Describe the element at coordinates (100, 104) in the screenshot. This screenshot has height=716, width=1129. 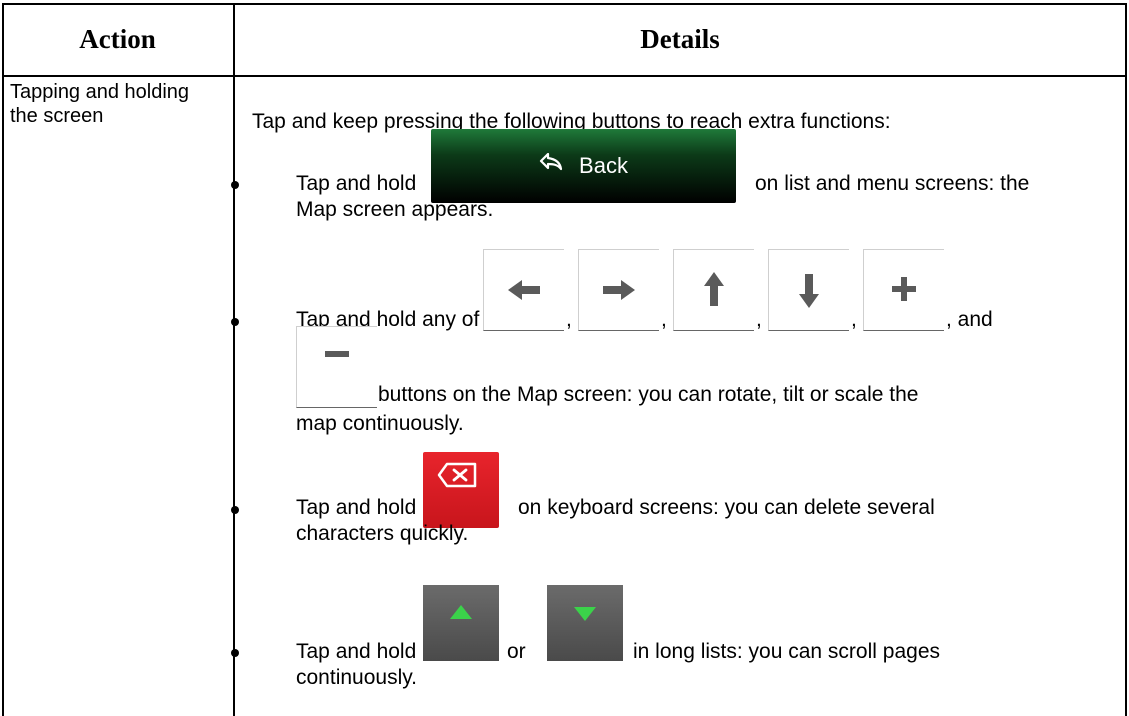
I see `action-label: Tapping and holding the screen` at that location.